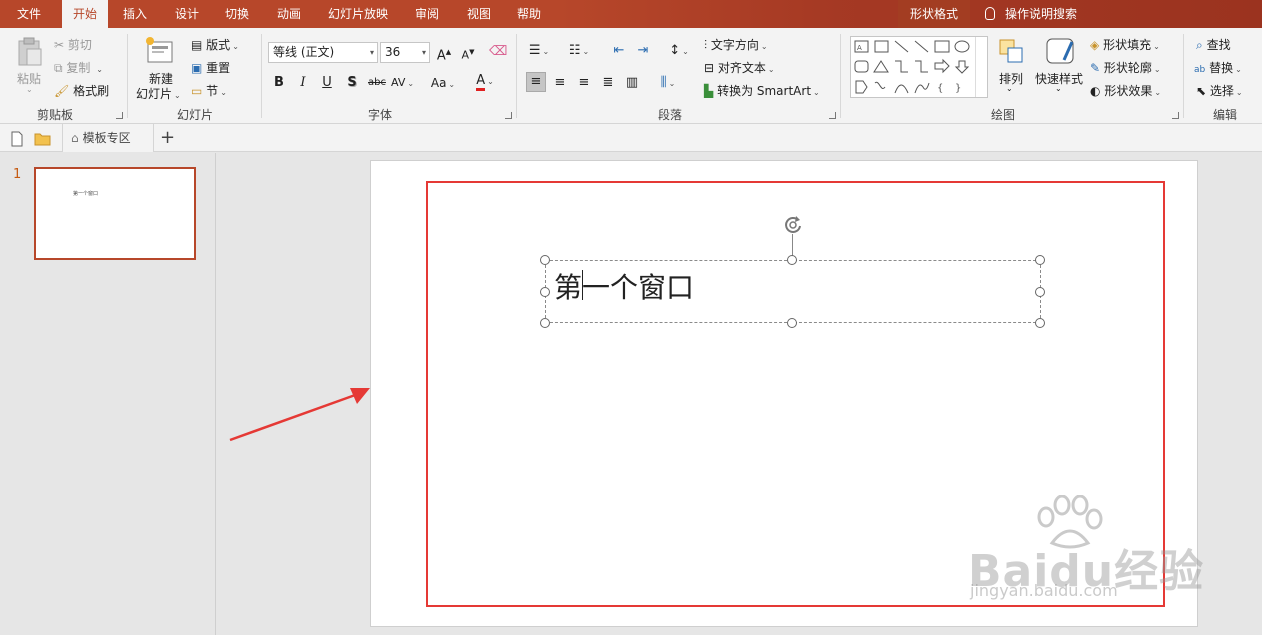 The width and height of the screenshot is (1262, 635). Describe the element at coordinates (663, 82) in the screenshot. I see `columns-icon: ⫼` at that location.